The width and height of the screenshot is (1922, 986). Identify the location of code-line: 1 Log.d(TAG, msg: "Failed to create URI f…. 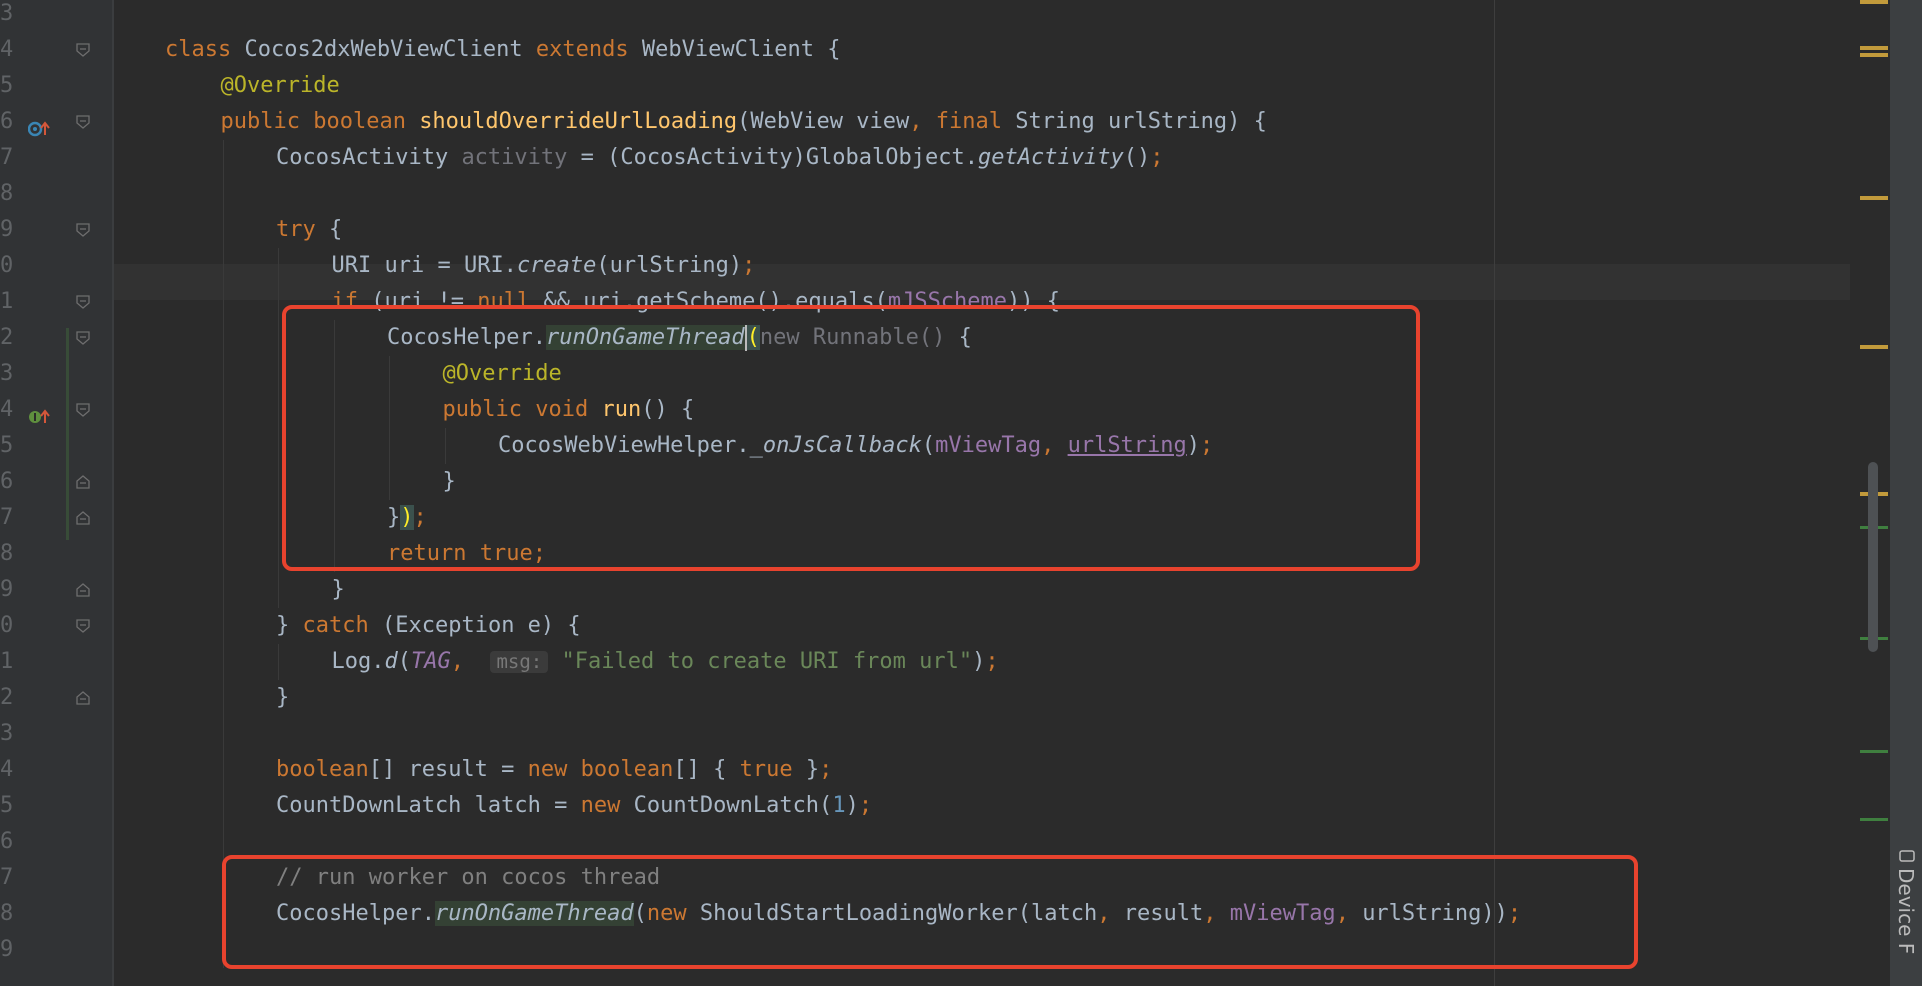
(925, 662).